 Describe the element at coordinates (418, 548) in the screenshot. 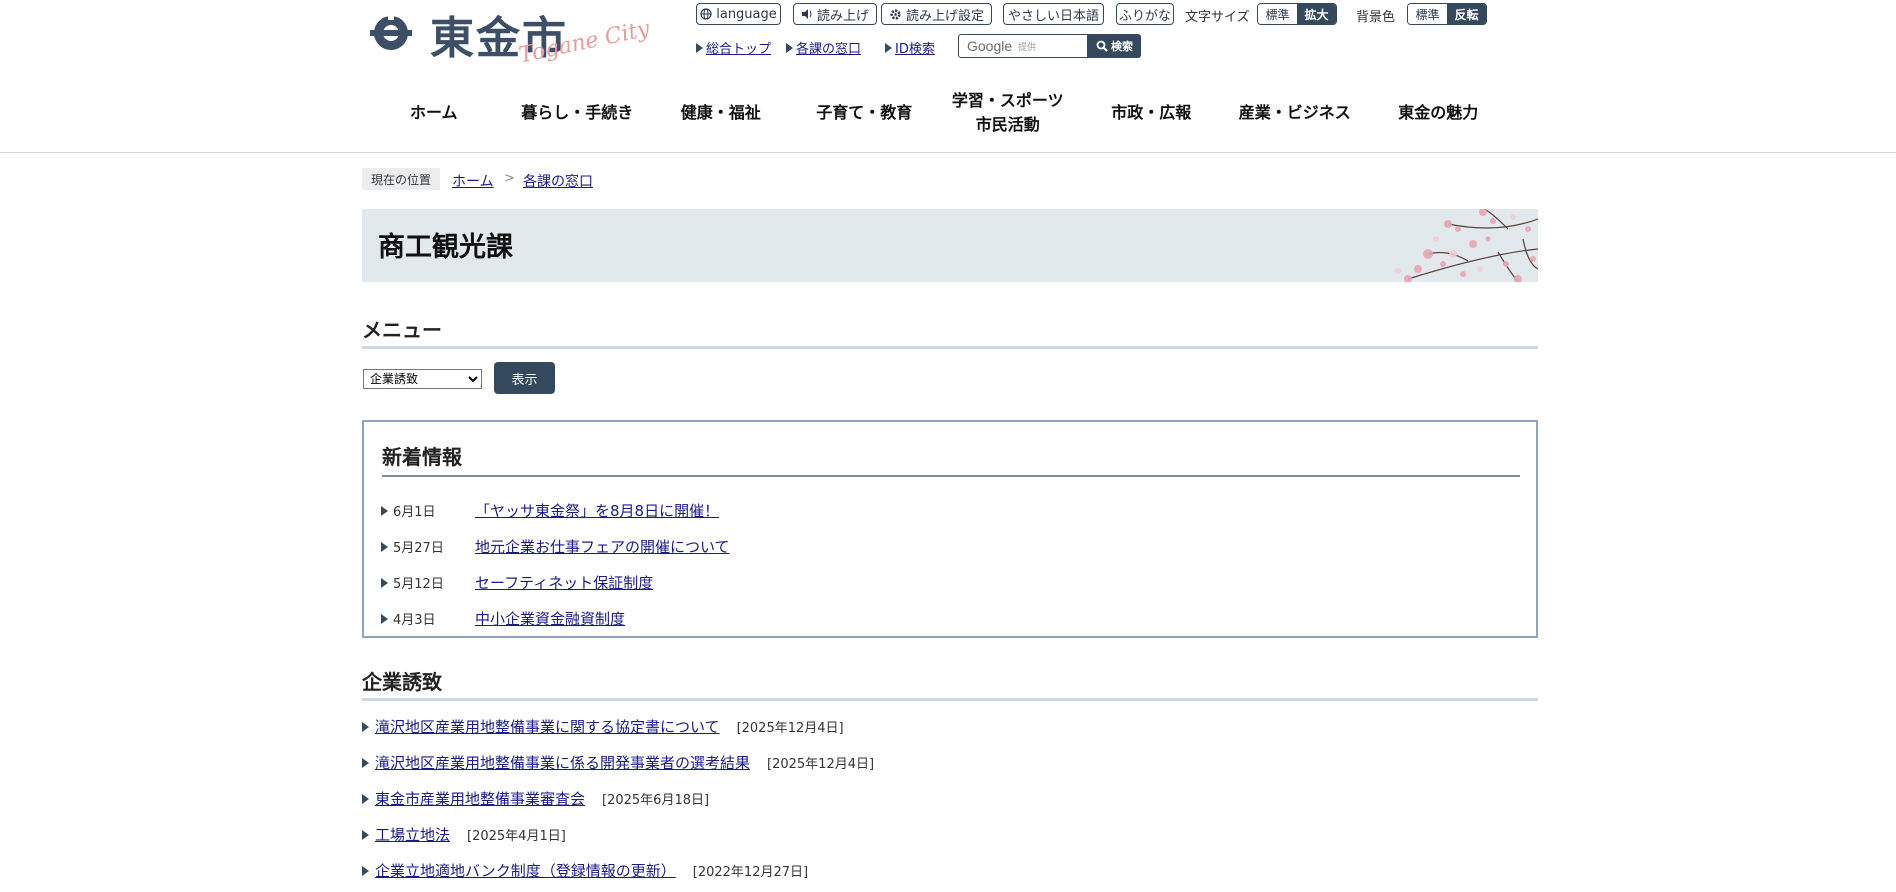

I see `news-date: 5月27日` at that location.